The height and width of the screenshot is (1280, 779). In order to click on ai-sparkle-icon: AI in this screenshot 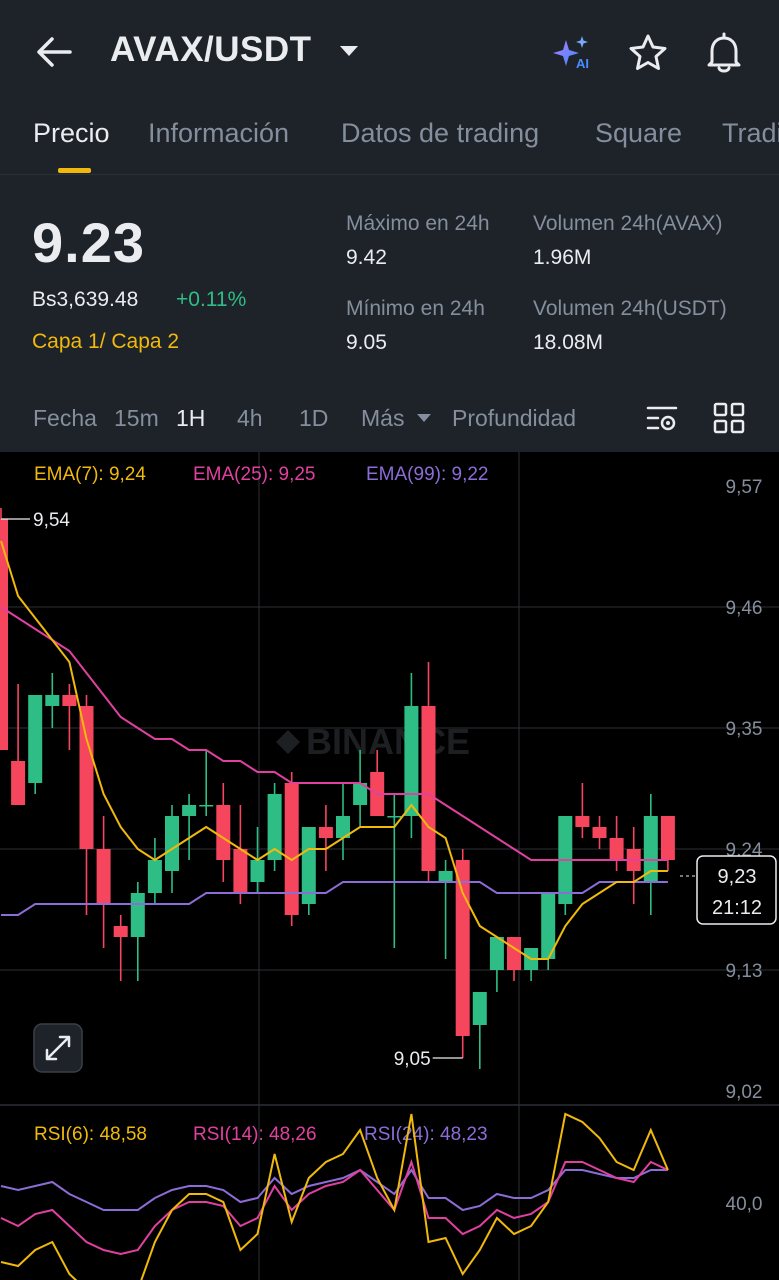, I will do `click(573, 54)`.